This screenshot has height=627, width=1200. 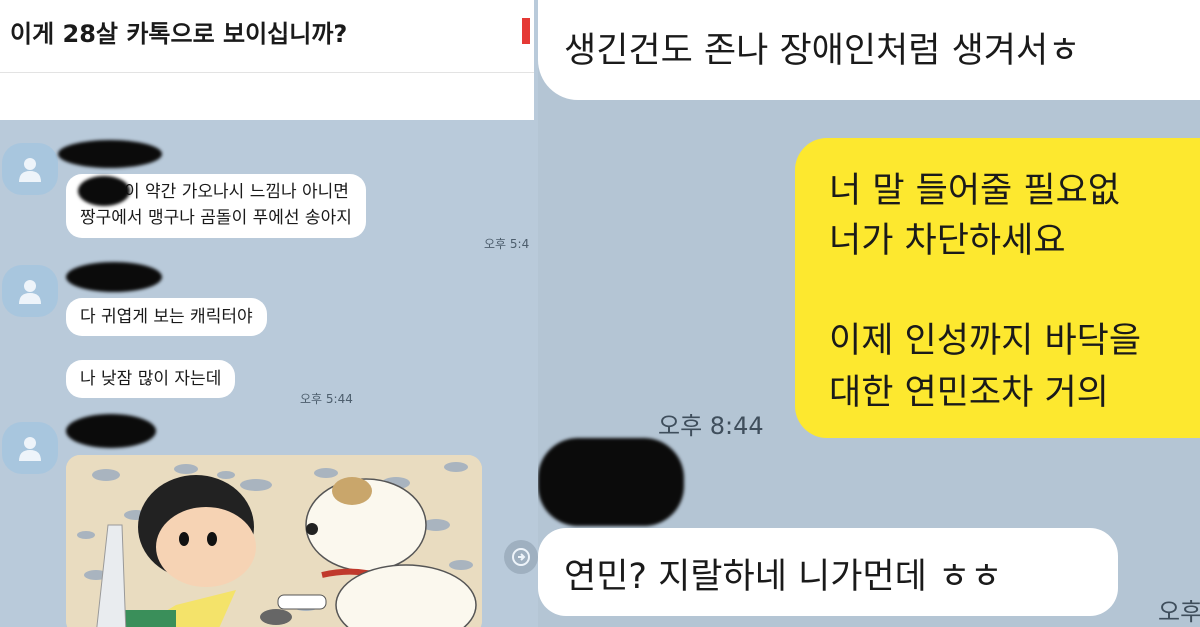 I want to click on post-title: 이게 28살 카톡으로 보이십니까?, so click(x=179, y=34).